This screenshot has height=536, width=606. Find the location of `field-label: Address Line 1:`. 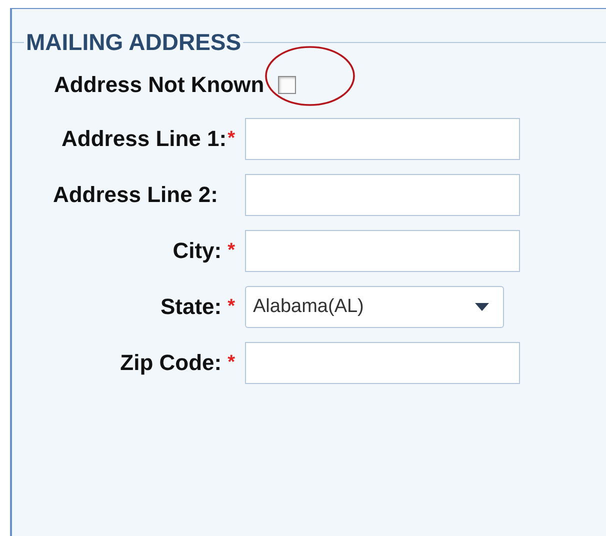

field-label: Address Line 1: is located at coordinates (144, 139).